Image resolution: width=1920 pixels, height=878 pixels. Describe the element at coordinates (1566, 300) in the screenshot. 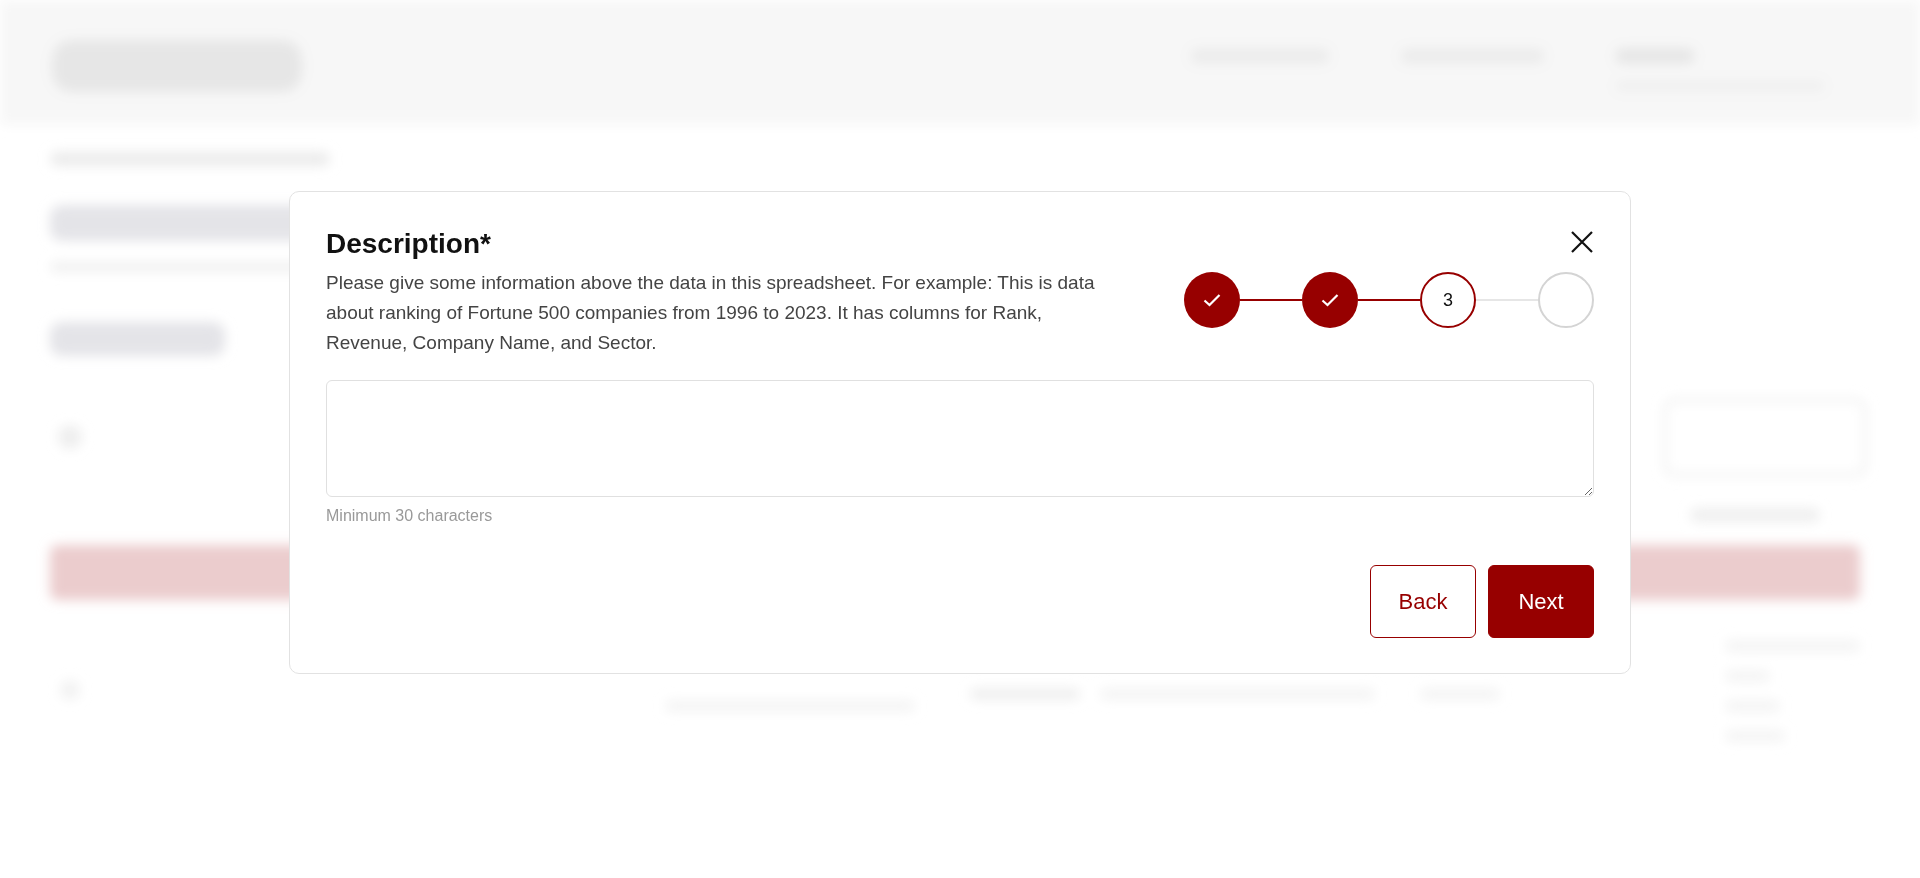

I see `upcoming-step` at that location.